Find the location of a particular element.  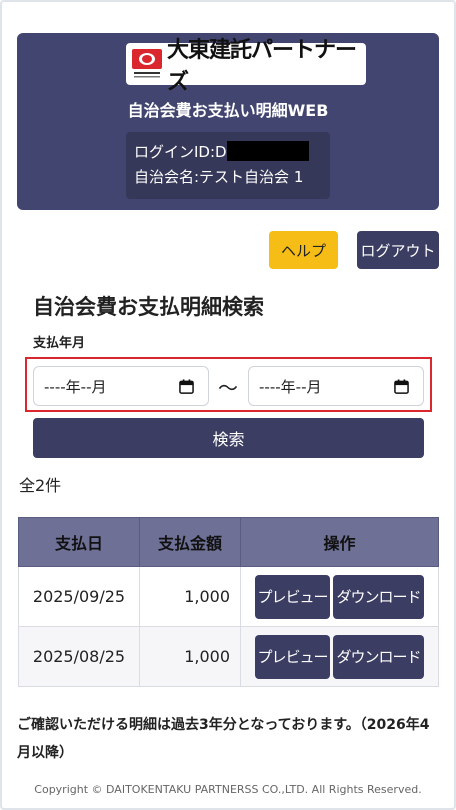

logo-mark-icon is located at coordinates (147, 64).